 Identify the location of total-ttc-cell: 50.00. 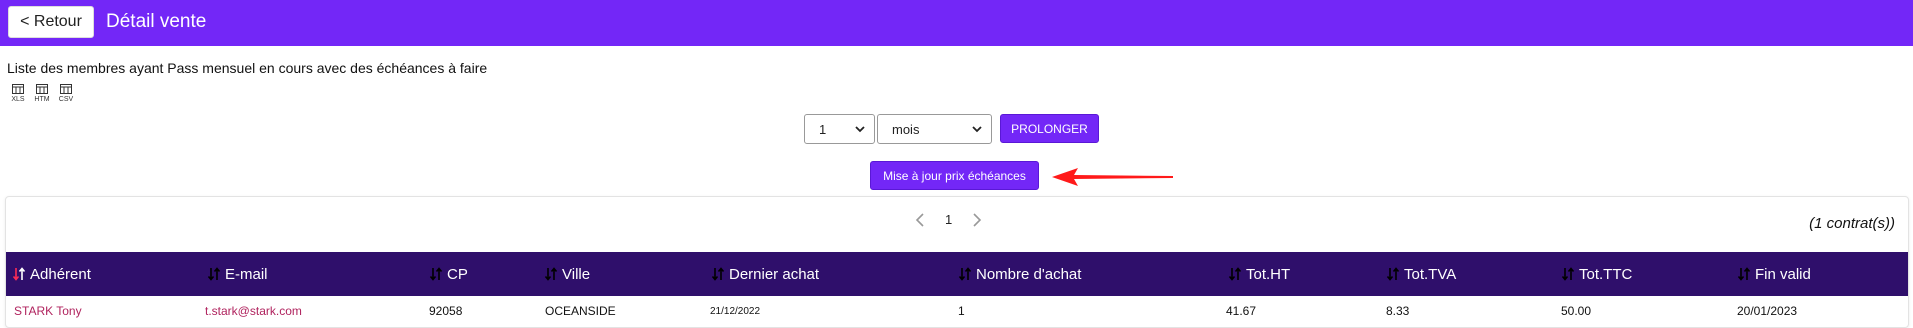
(1576, 311).